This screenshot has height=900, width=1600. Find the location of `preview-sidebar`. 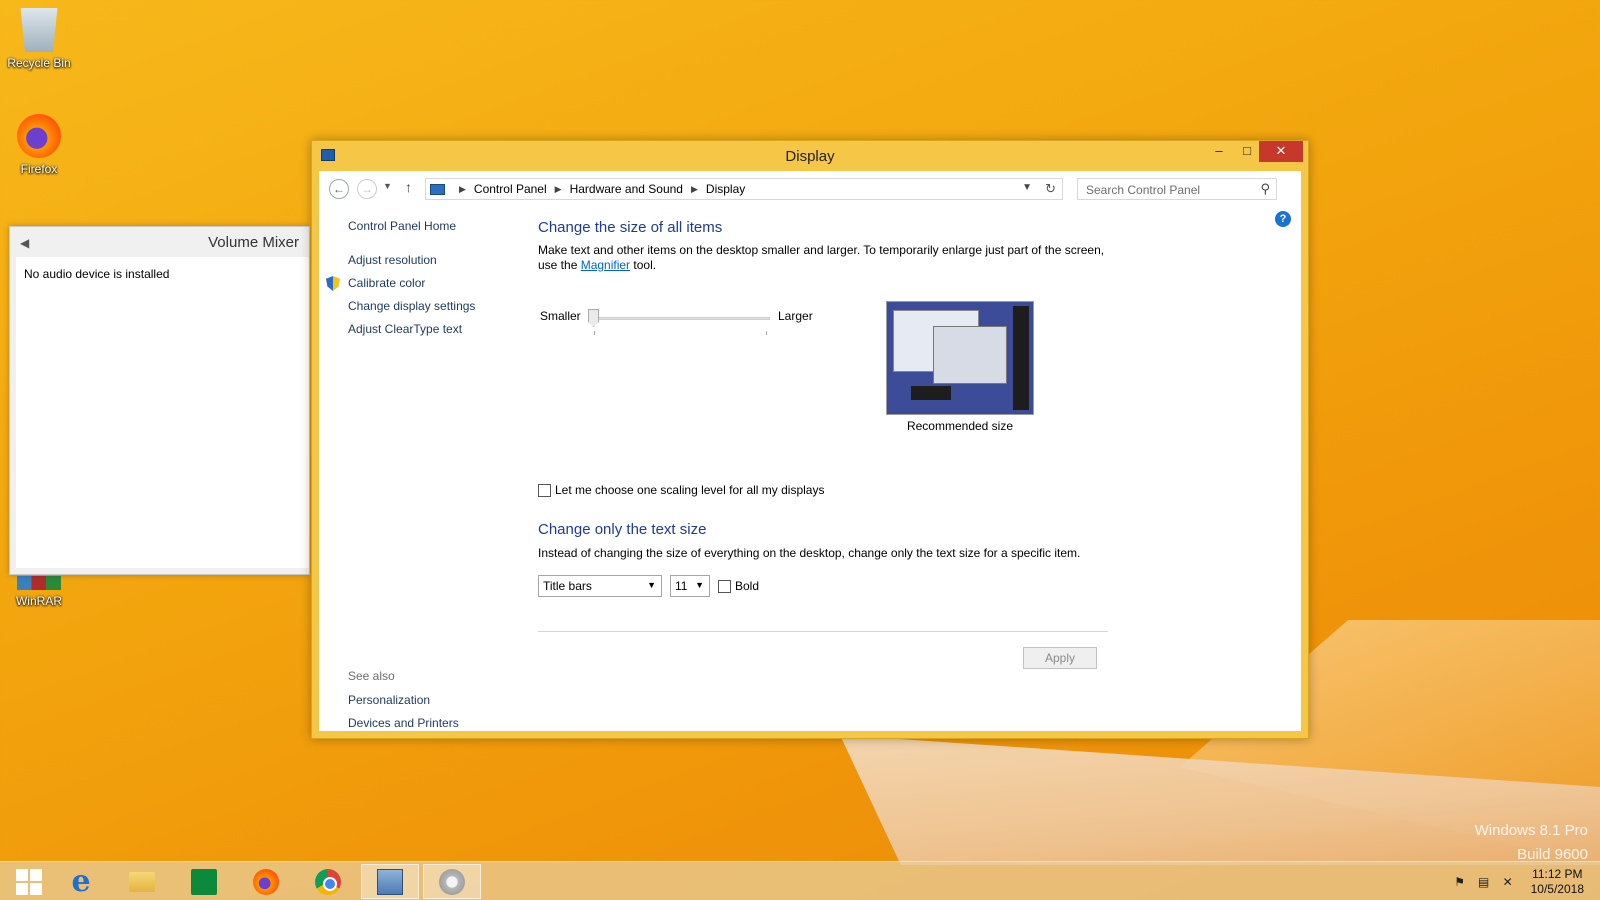

preview-sidebar is located at coordinates (1021, 358).